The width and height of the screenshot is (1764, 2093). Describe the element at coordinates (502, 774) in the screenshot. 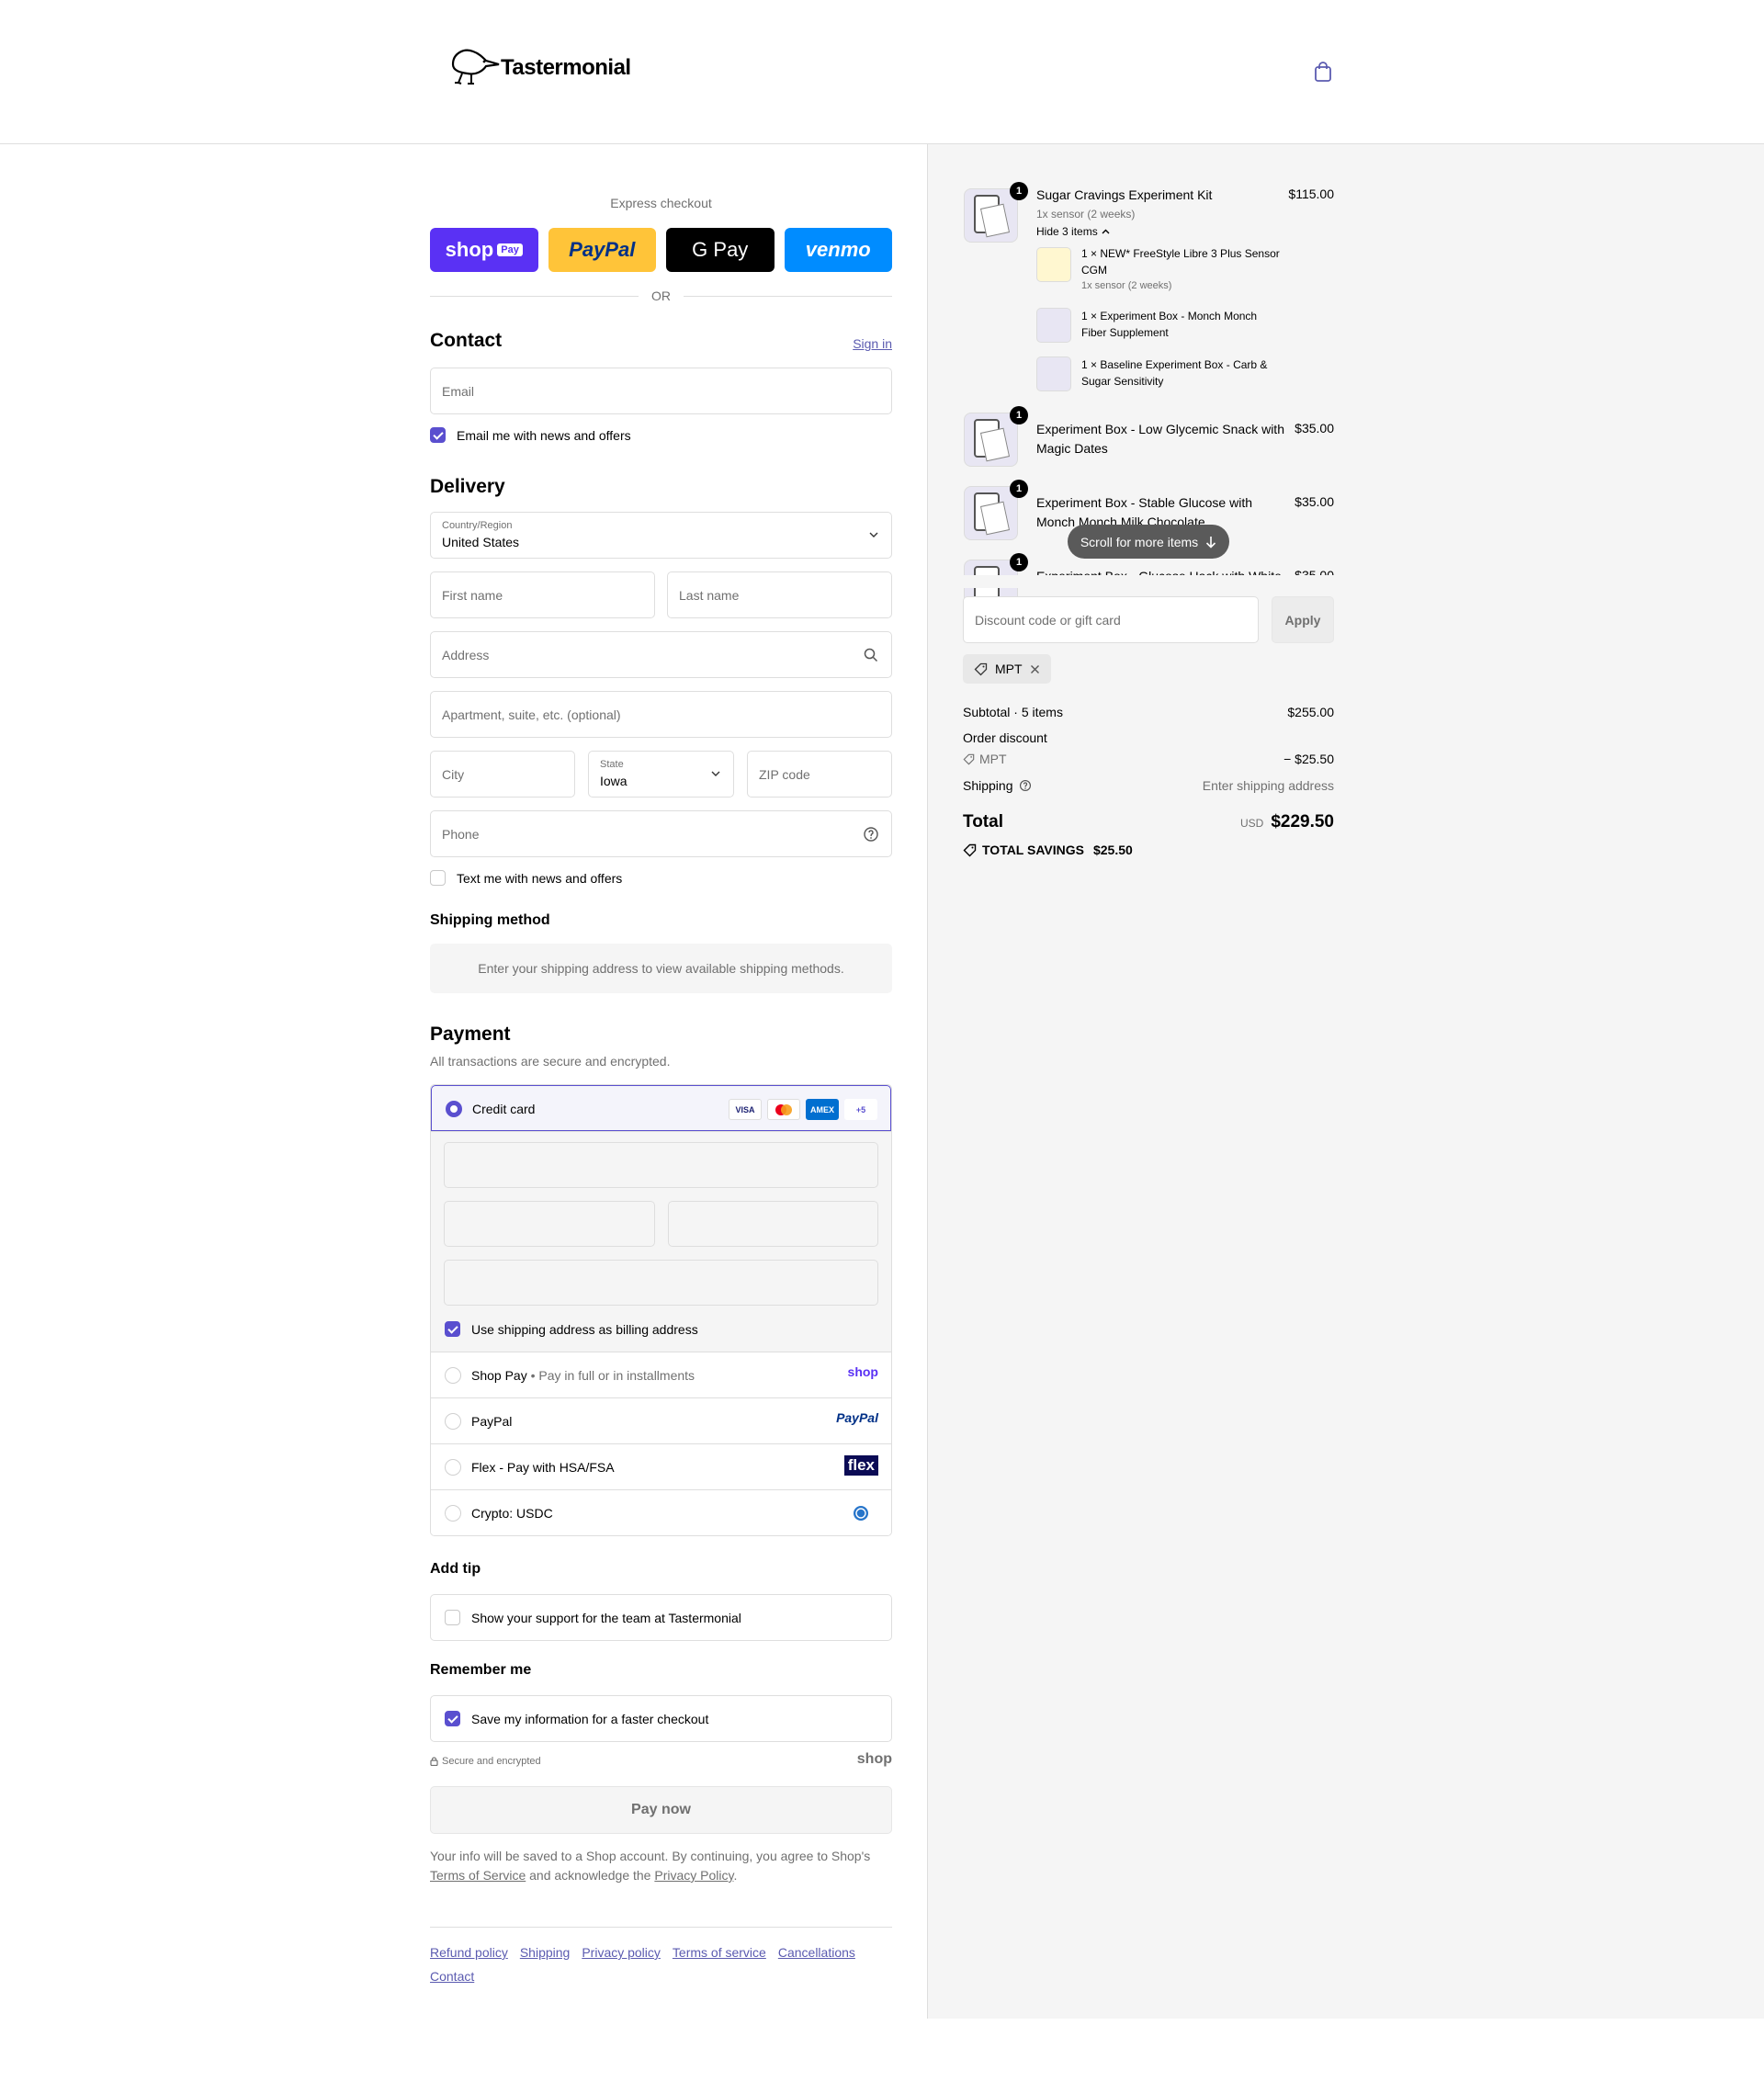

I see `city-field: City` at that location.